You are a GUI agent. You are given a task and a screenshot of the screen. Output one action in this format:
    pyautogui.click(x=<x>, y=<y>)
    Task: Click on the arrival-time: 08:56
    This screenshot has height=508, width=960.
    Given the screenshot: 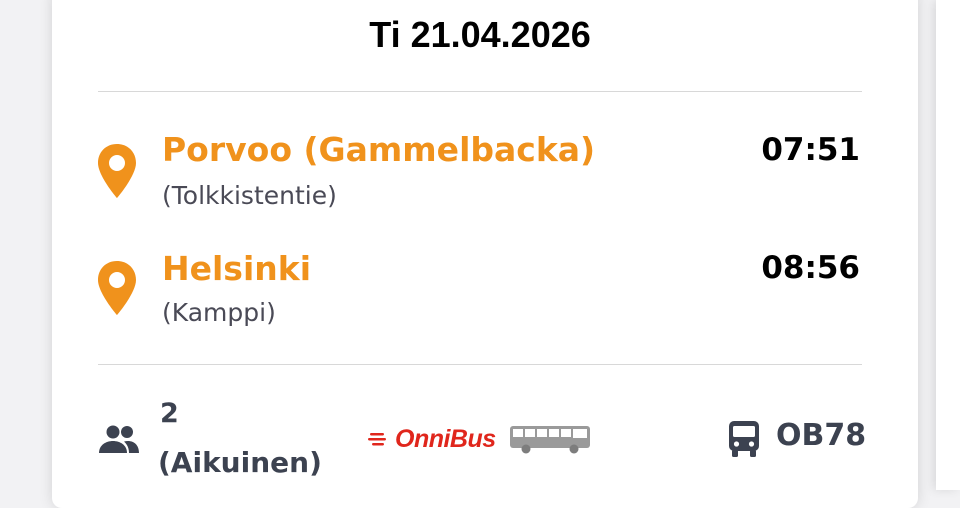 What is the action you would take?
    pyautogui.click(x=810, y=268)
    